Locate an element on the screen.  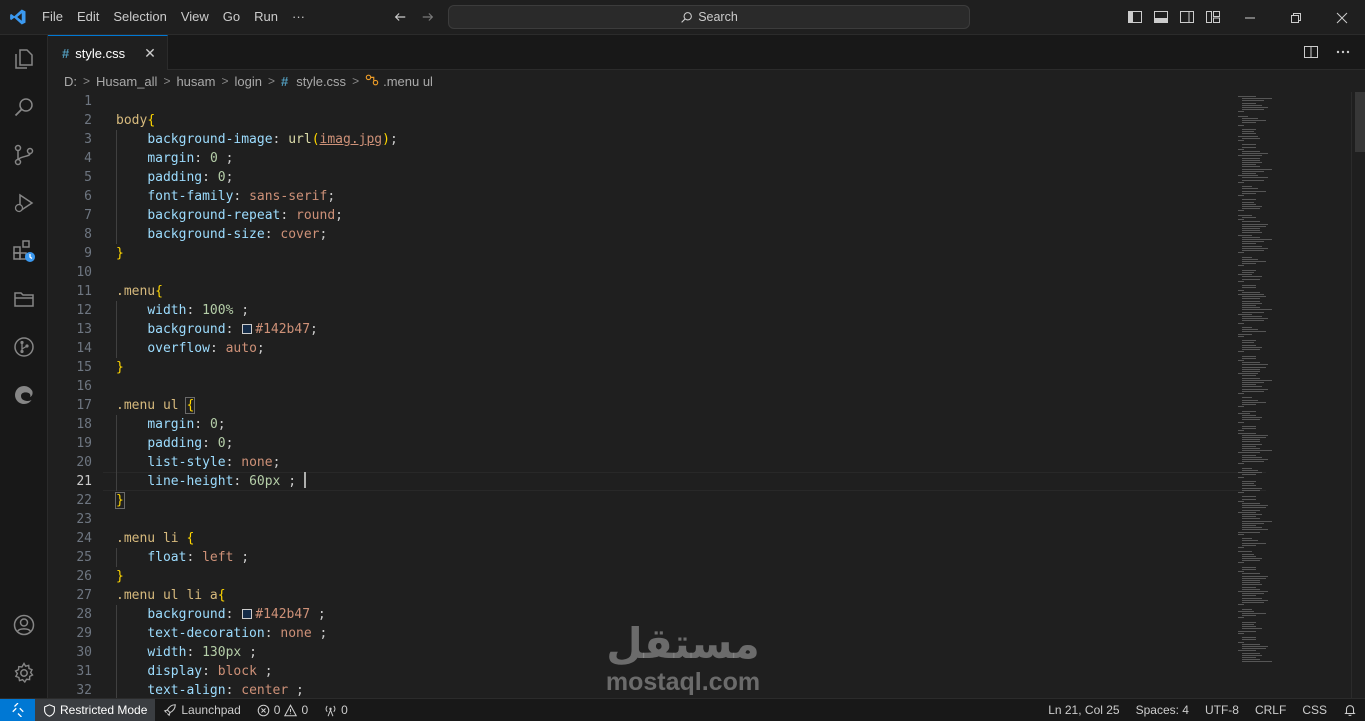
close-window-icon is located at coordinates (1342, 17).